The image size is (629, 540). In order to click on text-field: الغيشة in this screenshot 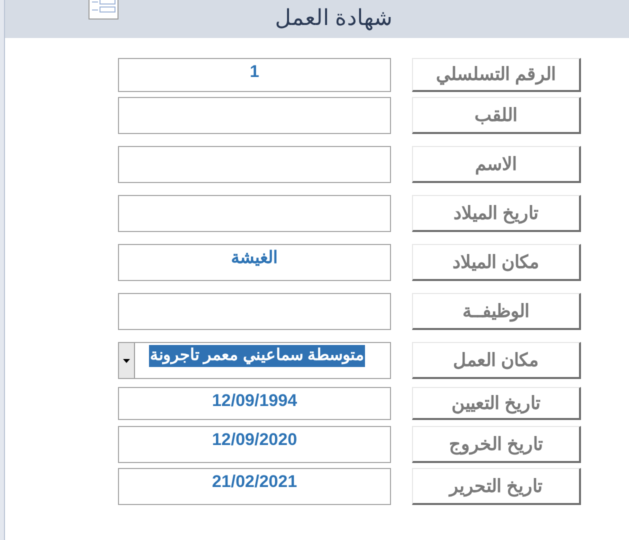, I will do `click(254, 262)`.